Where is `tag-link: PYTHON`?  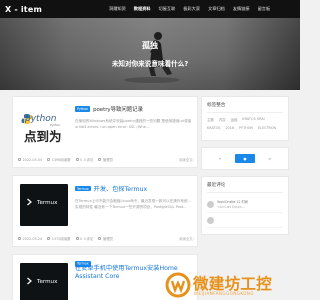 tag-link: PYTHON is located at coordinates (246, 128).